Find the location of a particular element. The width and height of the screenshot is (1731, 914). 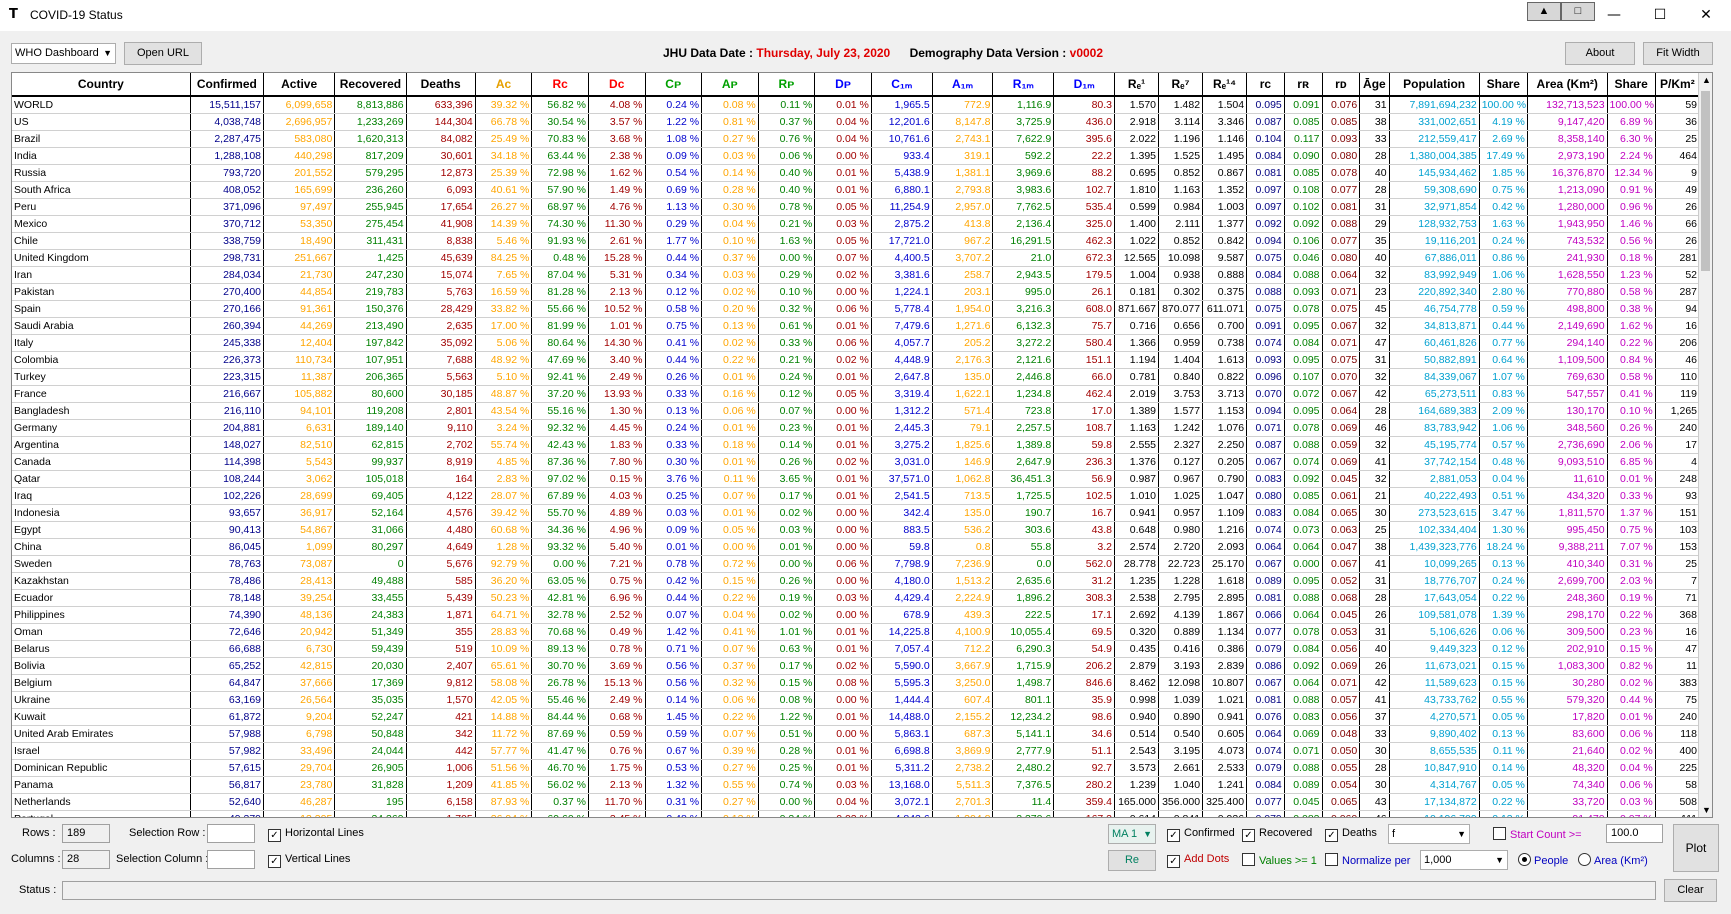

table-cell: 0.06 % is located at coordinates (1631, 785).